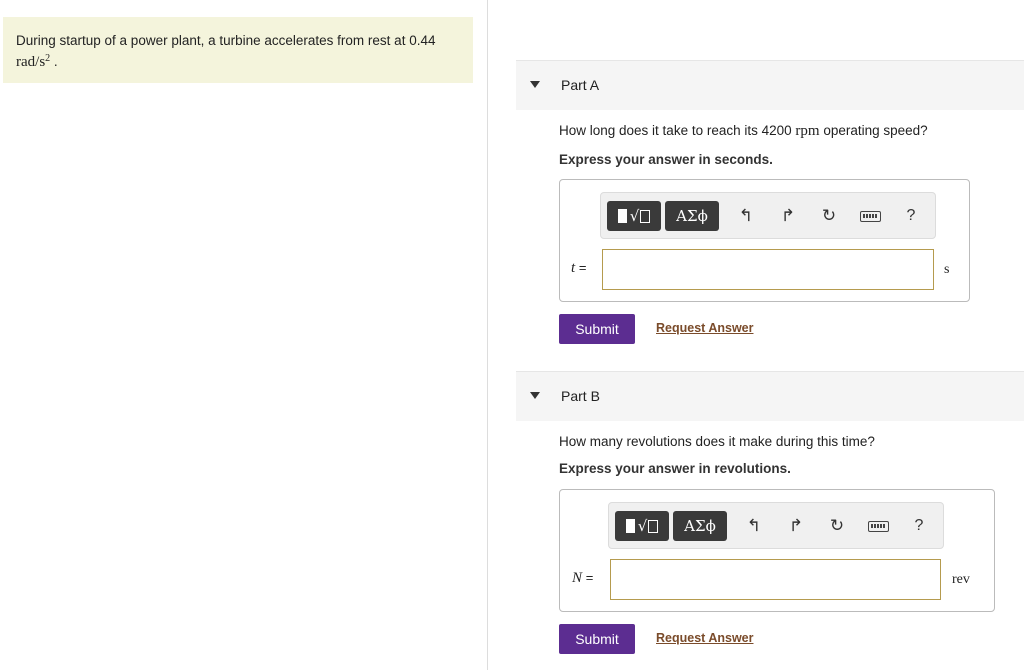 The image size is (1024, 670). What do you see at coordinates (666, 159) in the screenshot?
I see `part-a-instruction: Express your answer in seconds.` at bounding box center [666, 159].